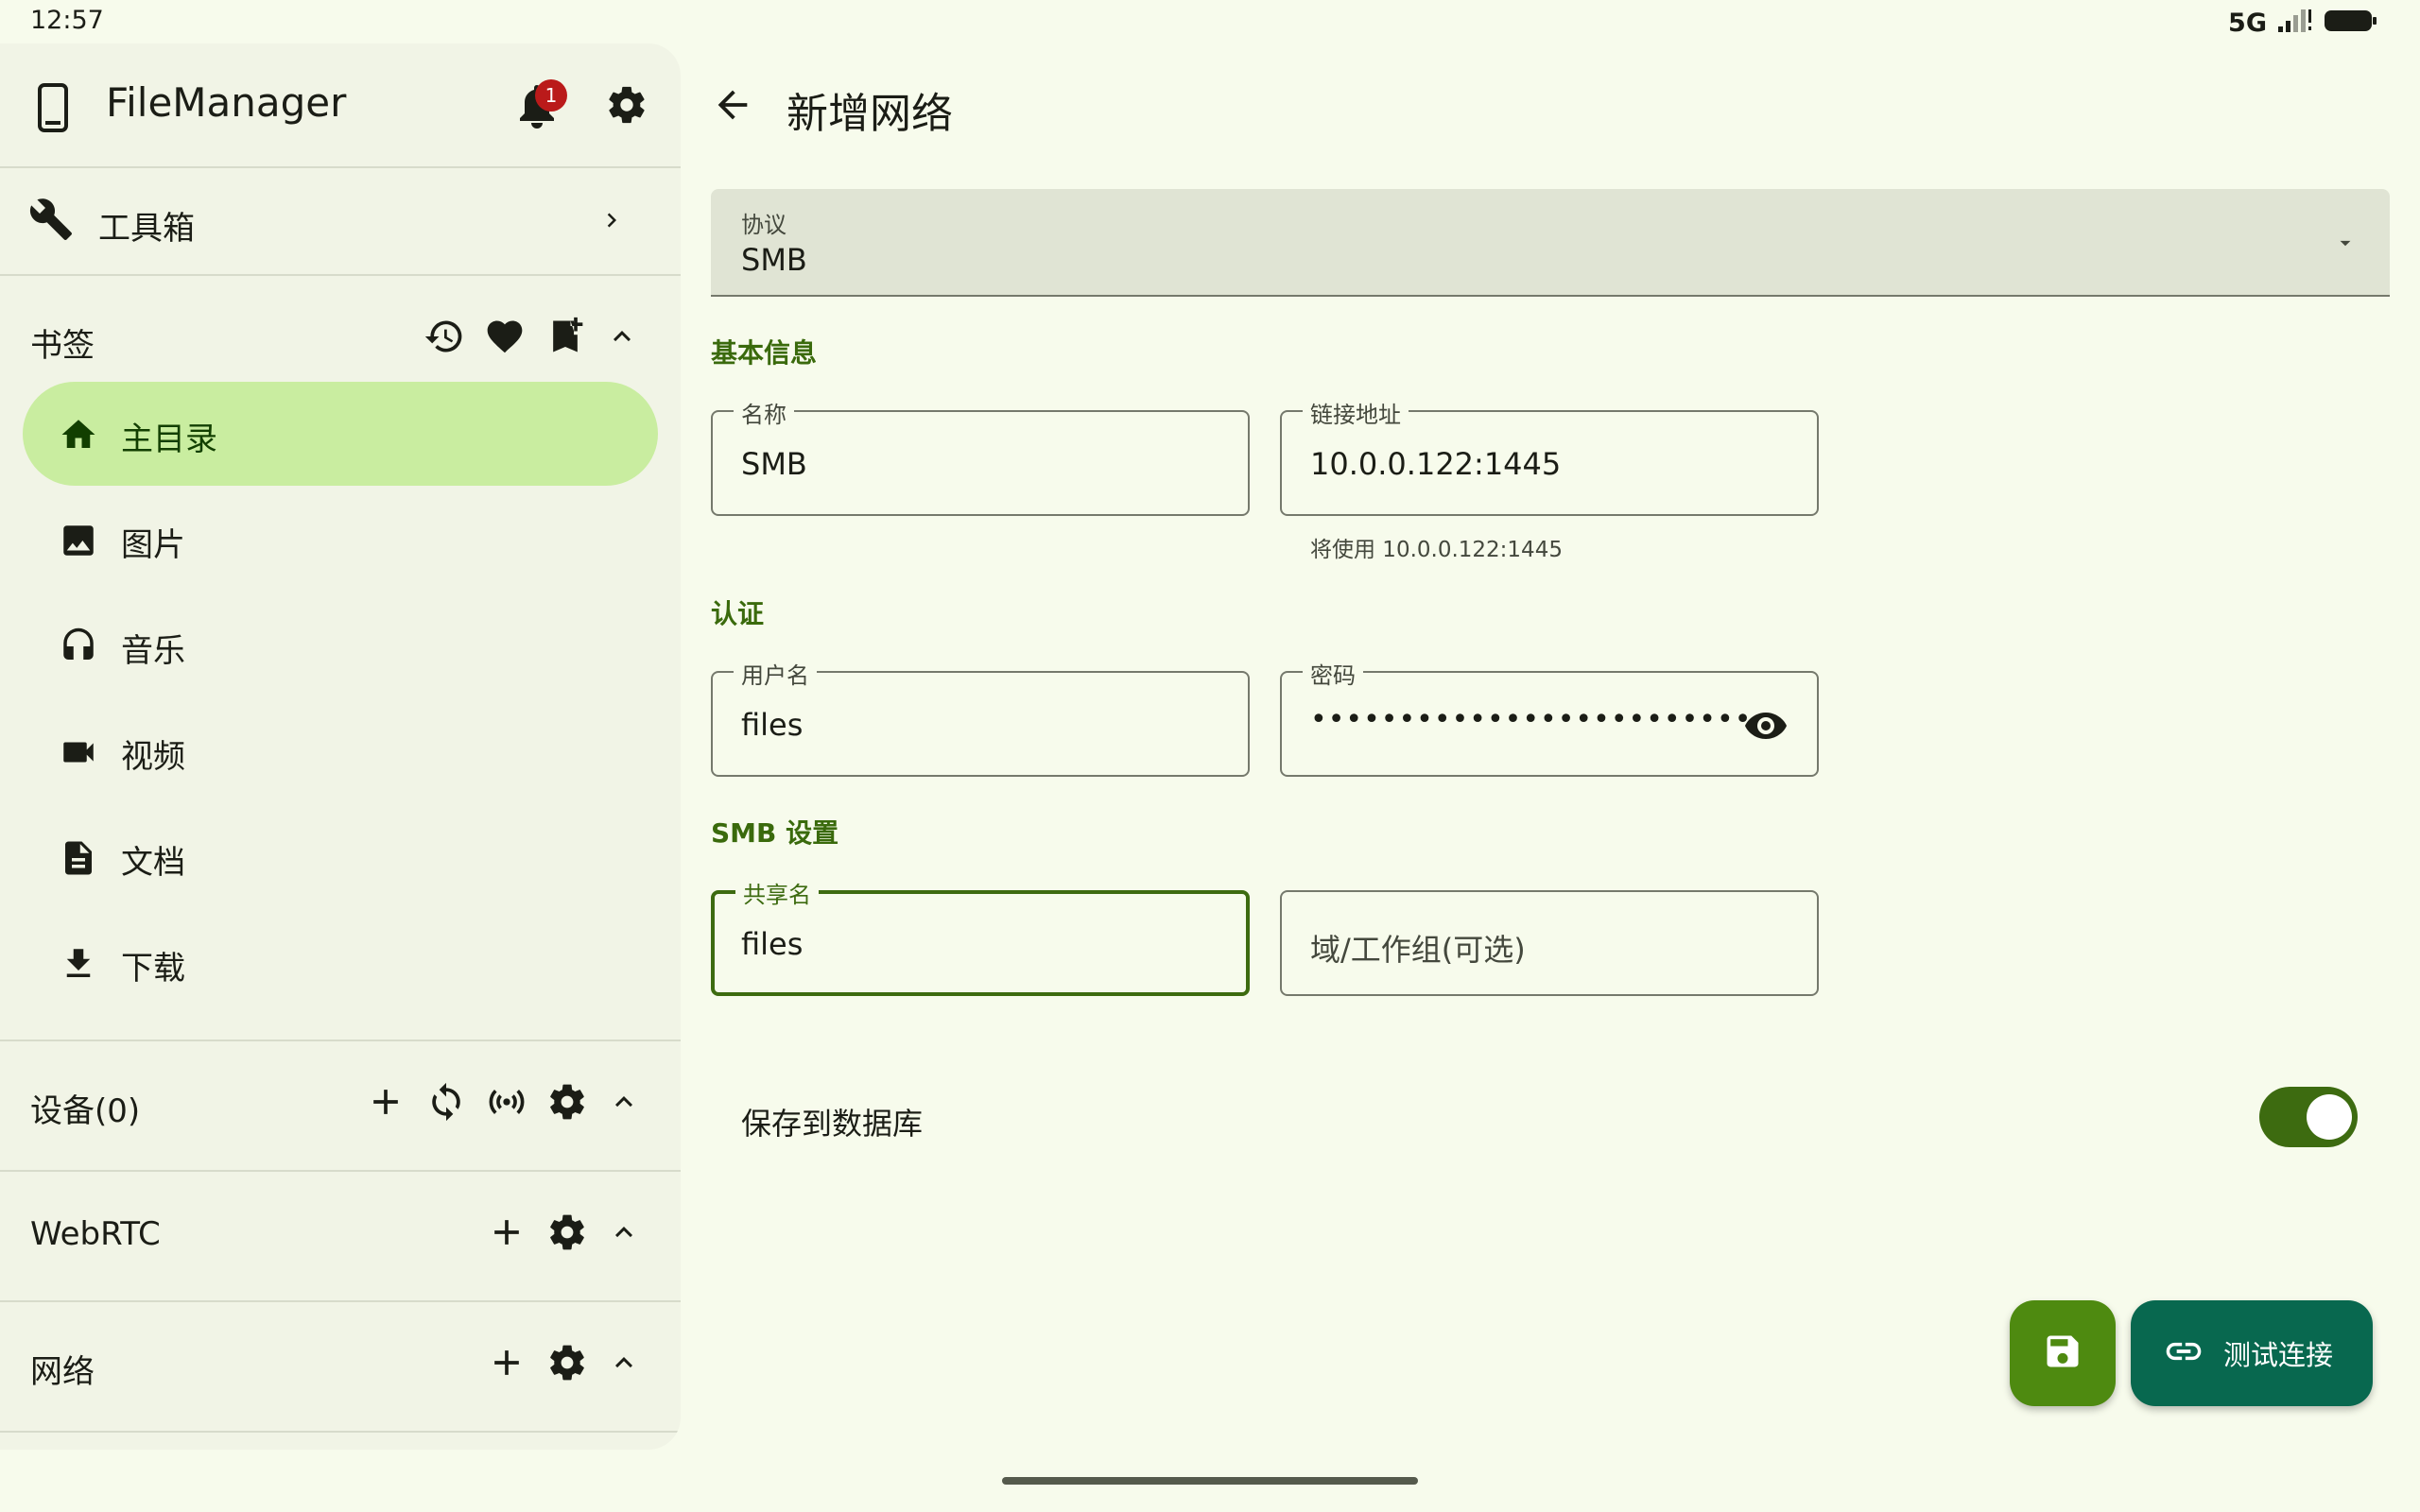 This screenshot has width=2420, height=1512. Describe the element at coordinates (79, 542) in the screenshot. I see `image-icon` at that location.